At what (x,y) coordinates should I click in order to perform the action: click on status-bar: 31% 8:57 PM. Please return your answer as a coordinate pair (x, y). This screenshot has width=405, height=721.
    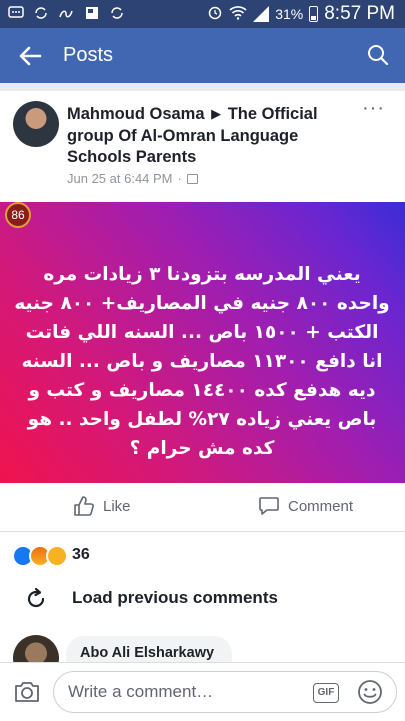
    Looking at the image, I should click on (202, 14).